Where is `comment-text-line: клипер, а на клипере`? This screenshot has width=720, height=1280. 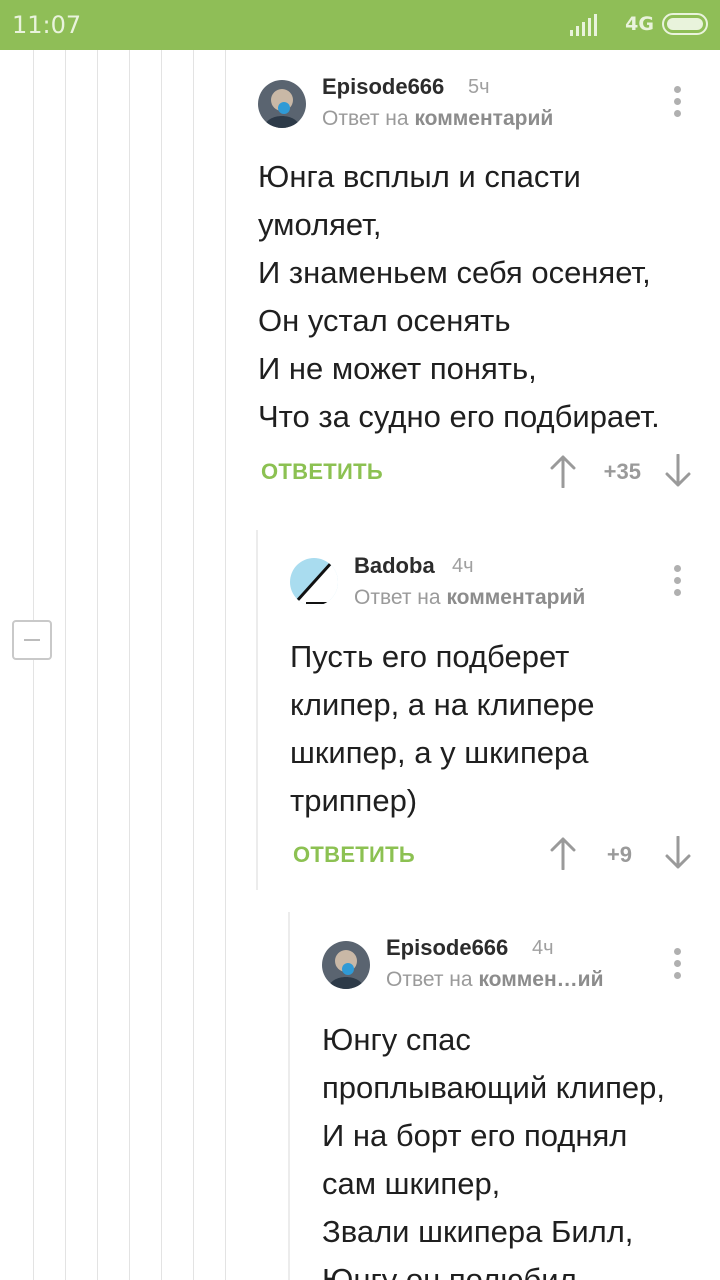
comment-text-line: клипер, а на клипере is located at coordinates (442, 704).